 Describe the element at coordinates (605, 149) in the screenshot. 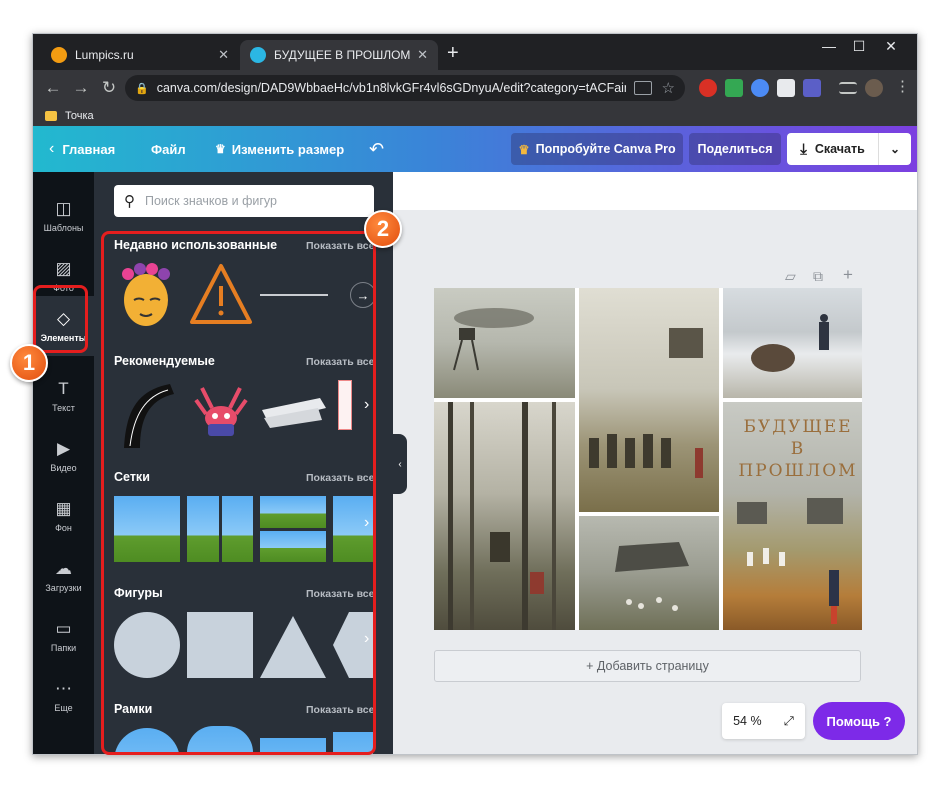

I see `try-pro-label: Попробуйте Canva Pro` at that location.